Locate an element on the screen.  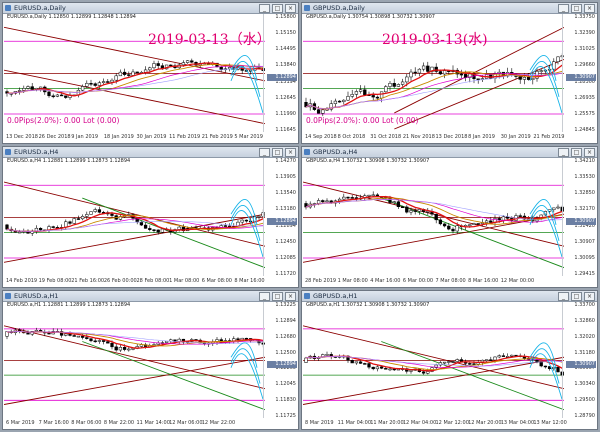
window-title: EURUSD.a,Daily is located at coordinates (40, 8).